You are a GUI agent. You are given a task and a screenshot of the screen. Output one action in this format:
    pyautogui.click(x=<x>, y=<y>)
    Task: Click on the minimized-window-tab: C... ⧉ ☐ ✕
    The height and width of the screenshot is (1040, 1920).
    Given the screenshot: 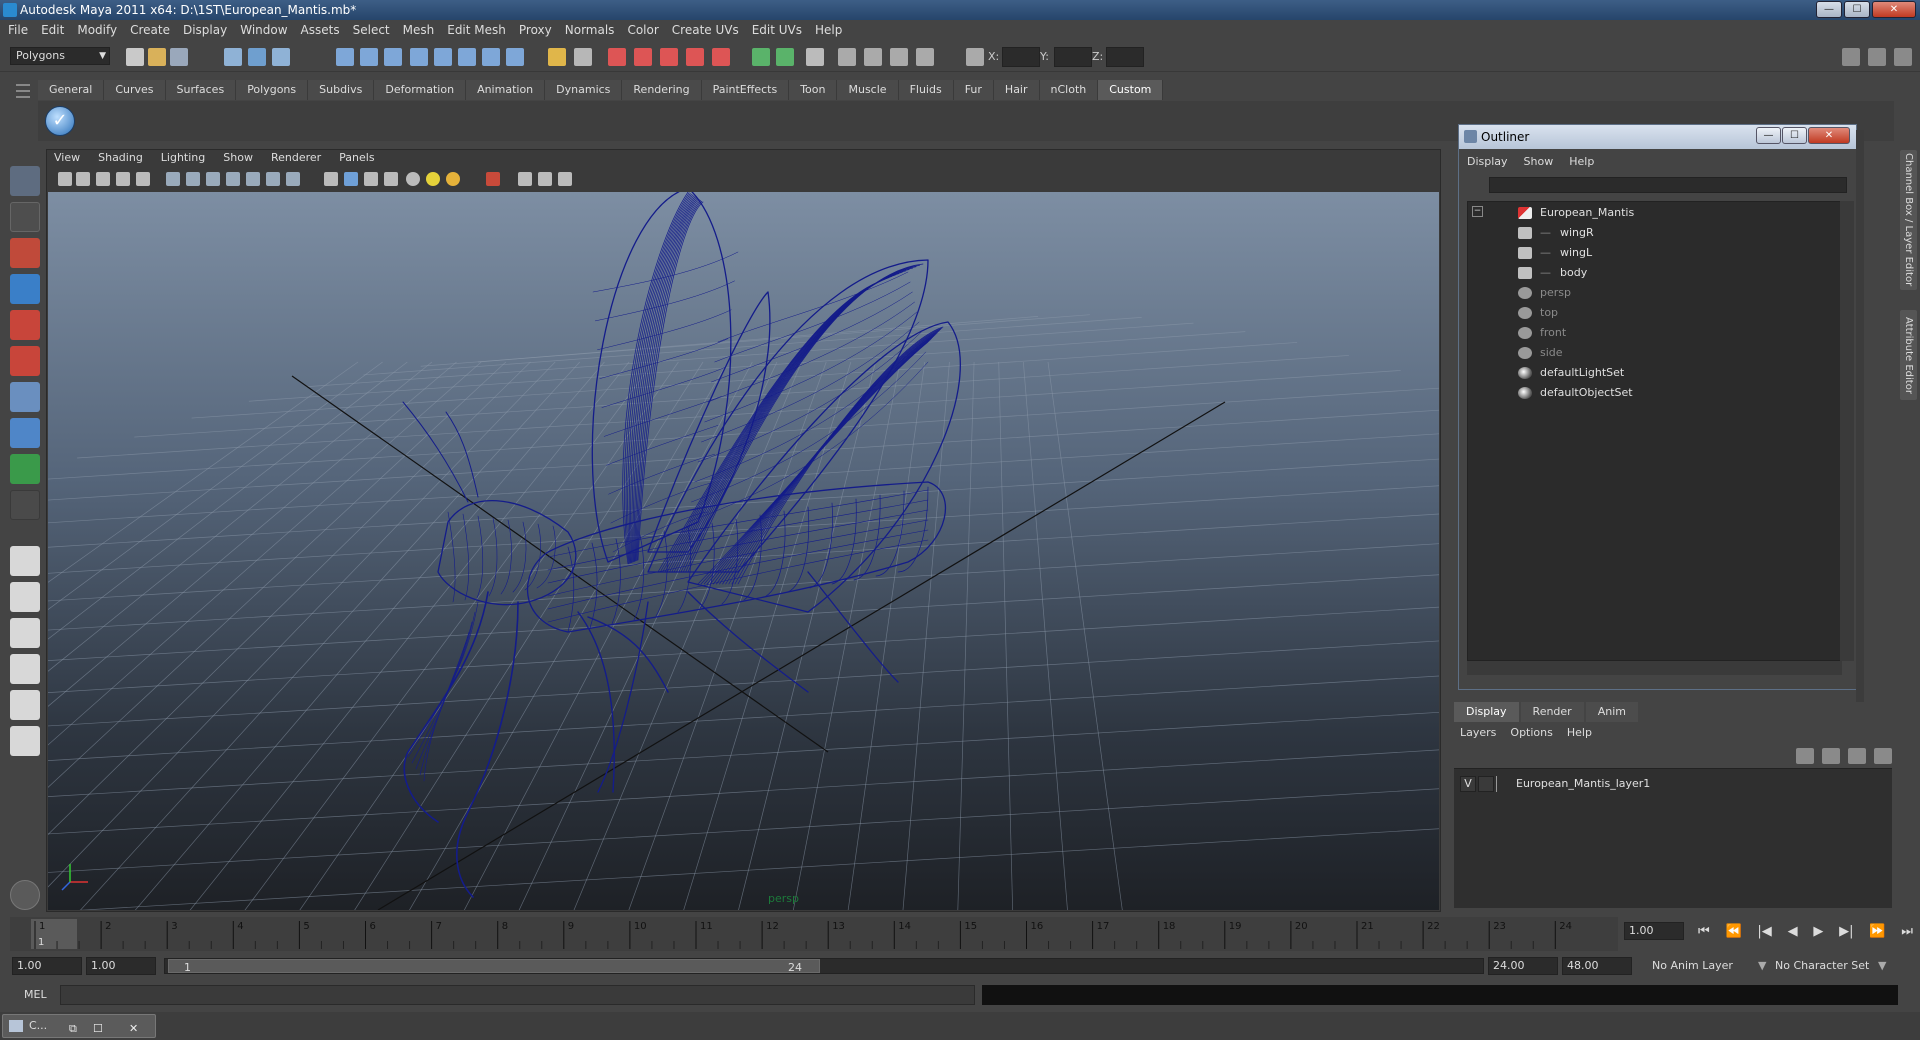 What is the action you would take?
    pyautogui.click(x=79, y=1026)
    